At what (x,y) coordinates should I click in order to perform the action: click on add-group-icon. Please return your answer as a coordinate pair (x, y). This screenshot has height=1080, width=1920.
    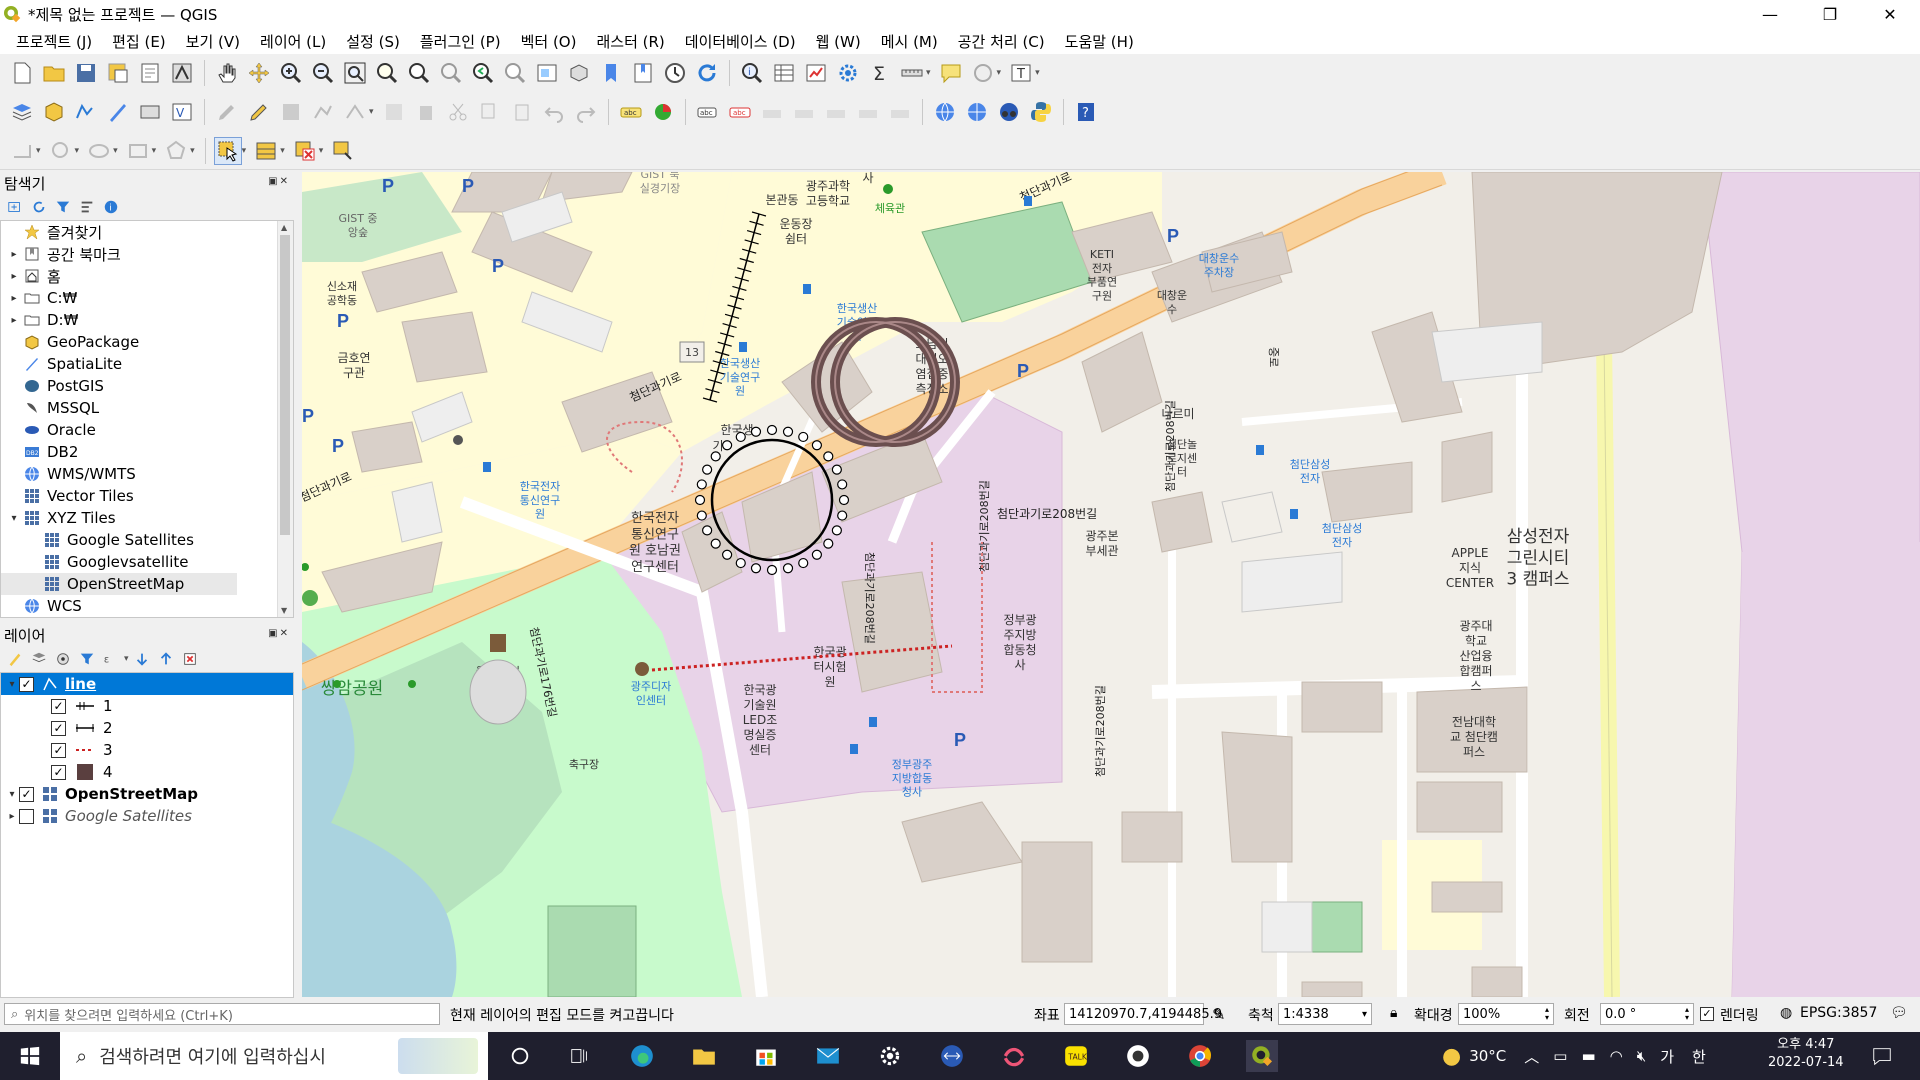
    Looking at the image, I should click on (39, 659).